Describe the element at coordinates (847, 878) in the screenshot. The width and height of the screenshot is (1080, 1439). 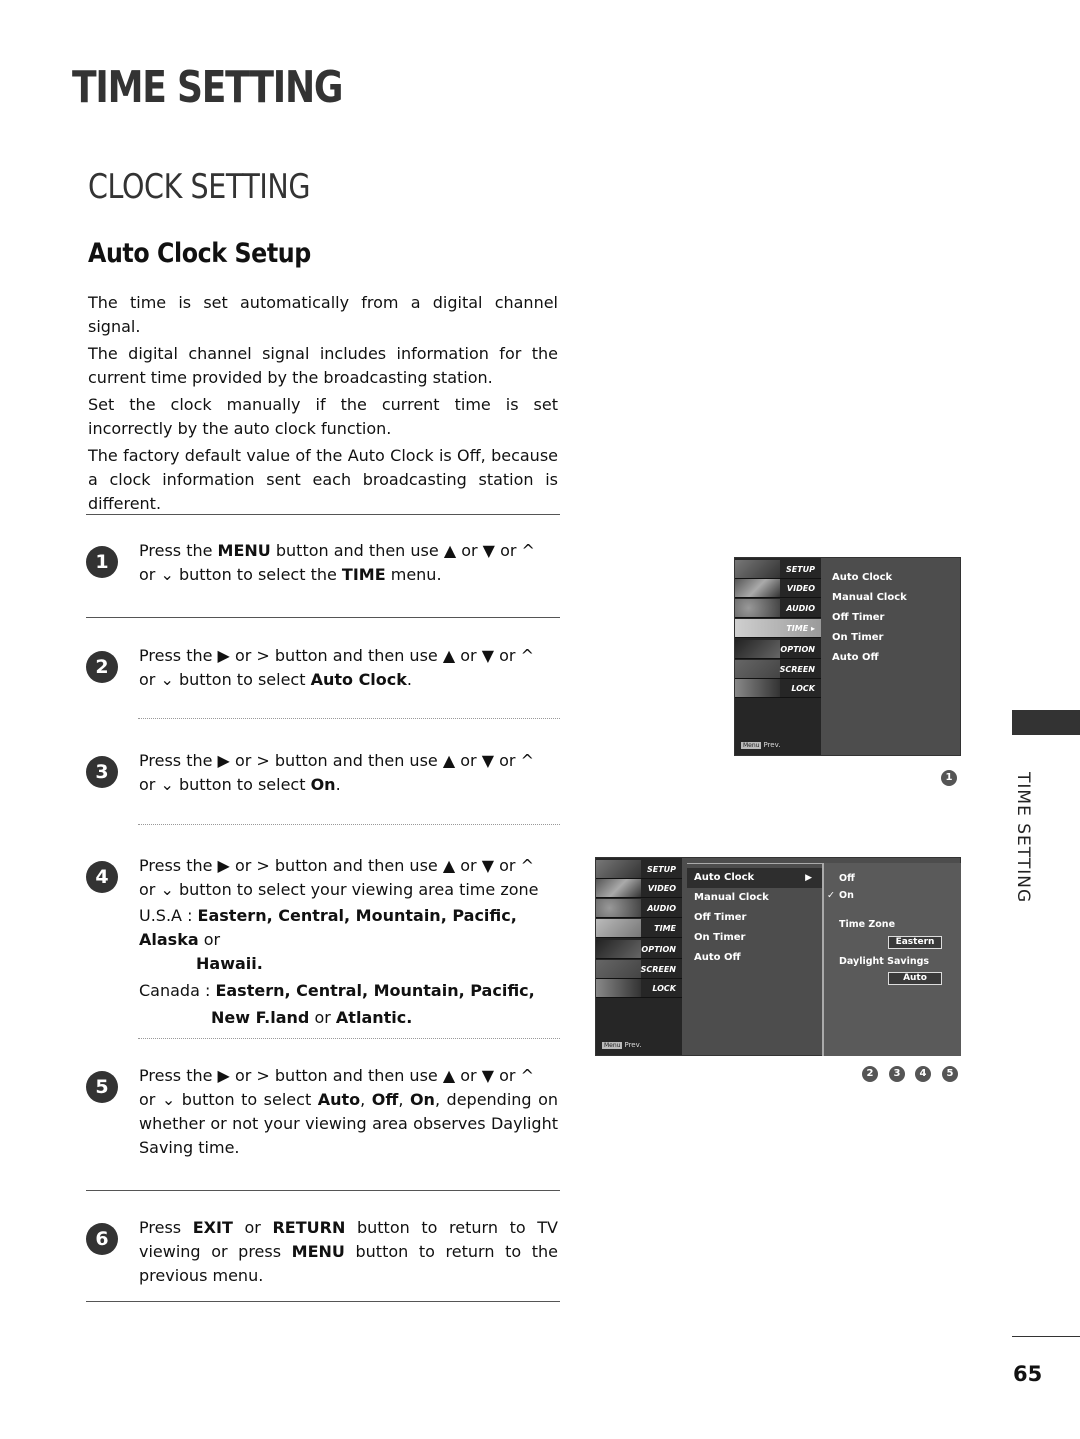
I see `tv-option-off: Off` at that location.